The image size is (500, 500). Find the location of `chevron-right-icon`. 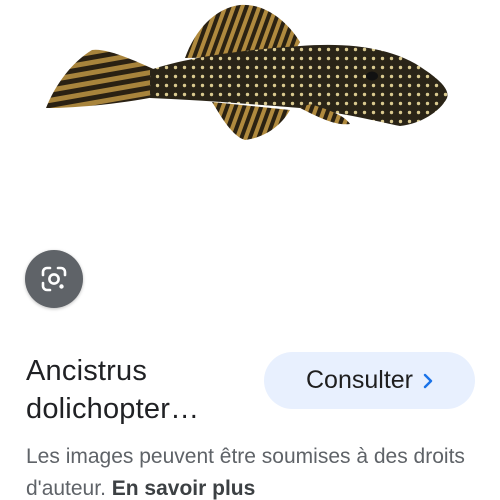

chevron-right-icon is located at coordinates (428, 381).